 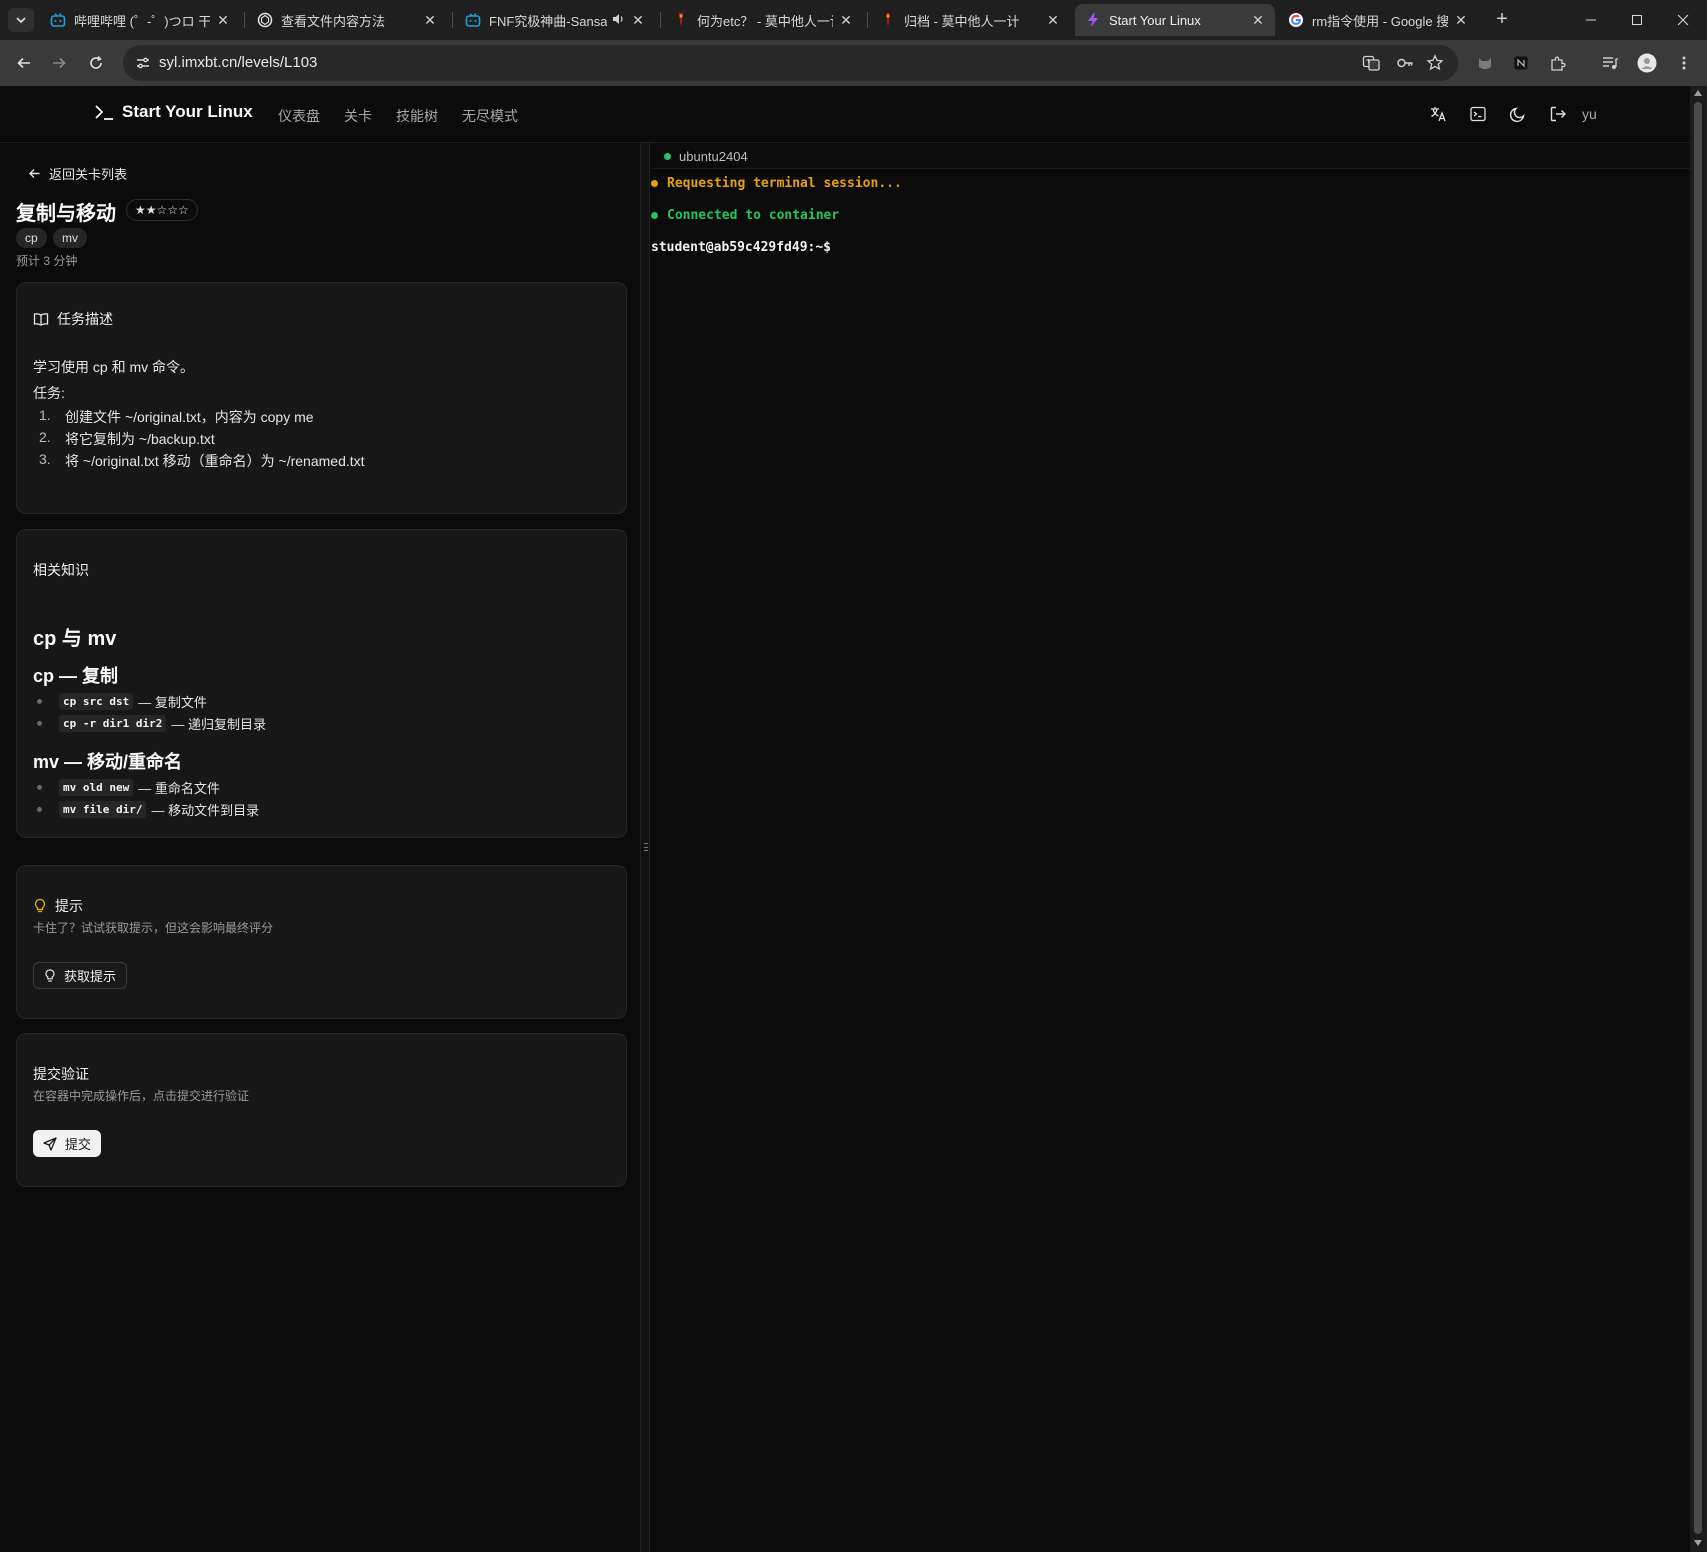 I want to click on dark-extension-icon, so click(x=1521, y=63).